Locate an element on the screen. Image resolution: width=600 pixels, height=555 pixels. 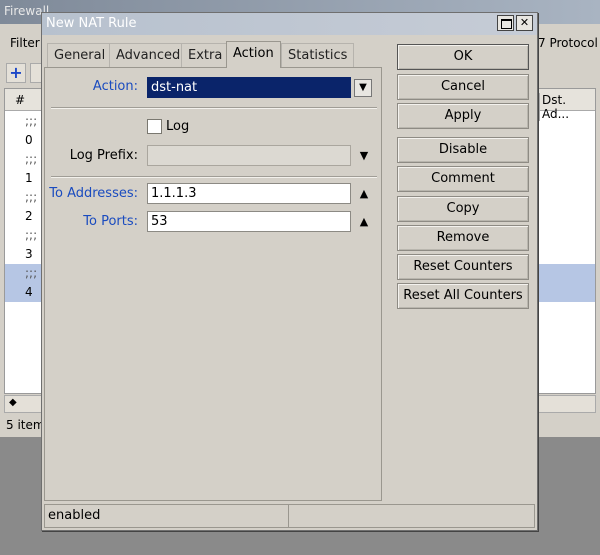
tab-layer7-protocols: 7 Protocol is located at coordinates (568, 43).